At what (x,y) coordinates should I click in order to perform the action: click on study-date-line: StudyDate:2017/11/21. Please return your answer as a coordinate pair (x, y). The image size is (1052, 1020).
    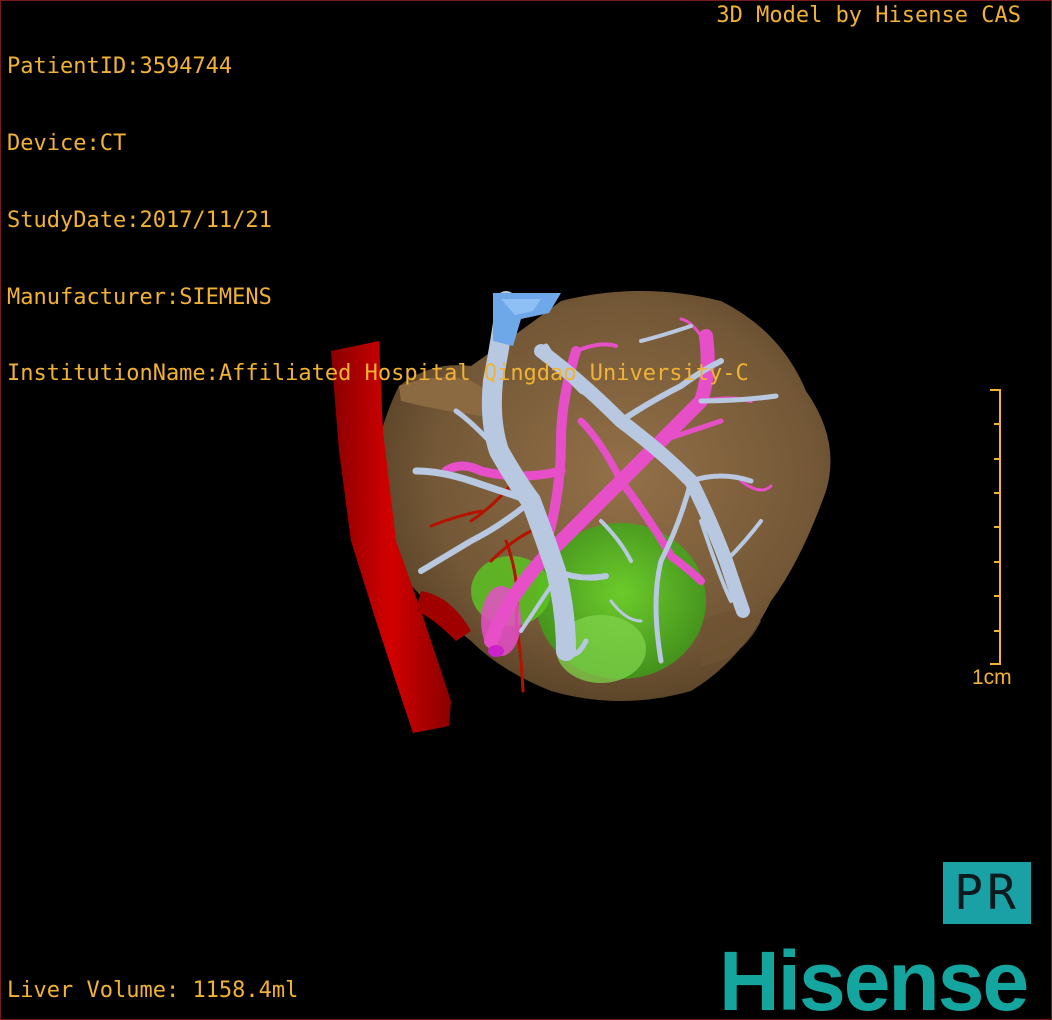
    Looking at the image, I should click on (378, 221).